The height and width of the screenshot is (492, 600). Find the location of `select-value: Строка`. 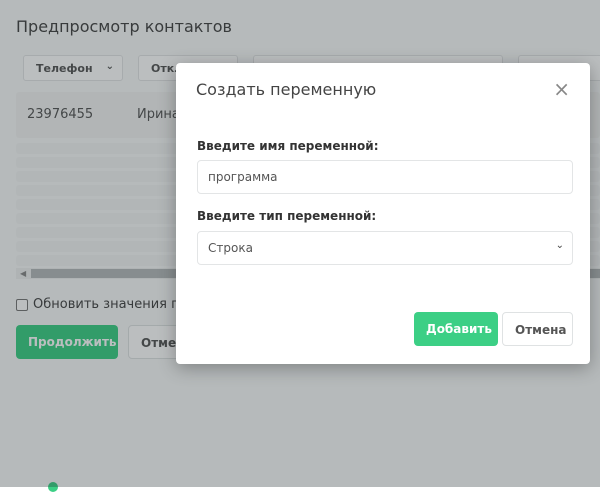

select-value: Строка is located at coordinates (230, 248).